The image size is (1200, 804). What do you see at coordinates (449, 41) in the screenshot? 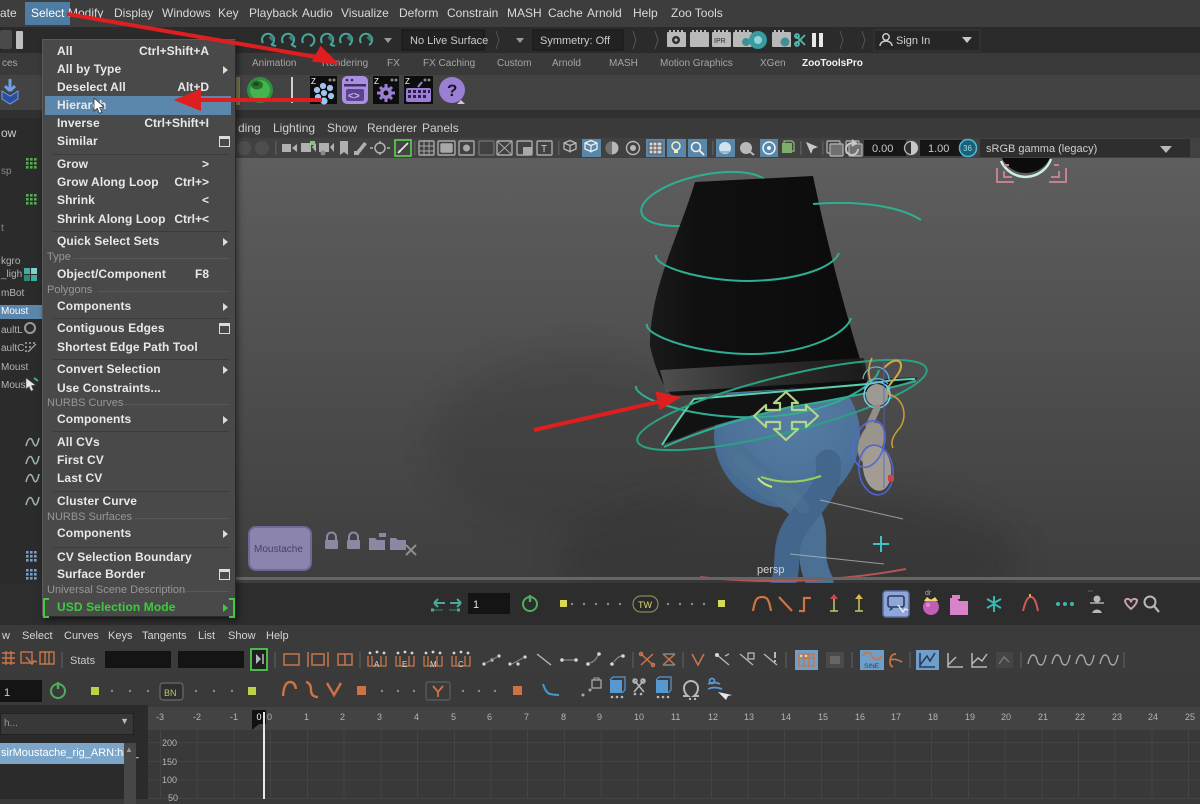
I see `svg-text: No Live Surface` at bounding box center [449, 41].